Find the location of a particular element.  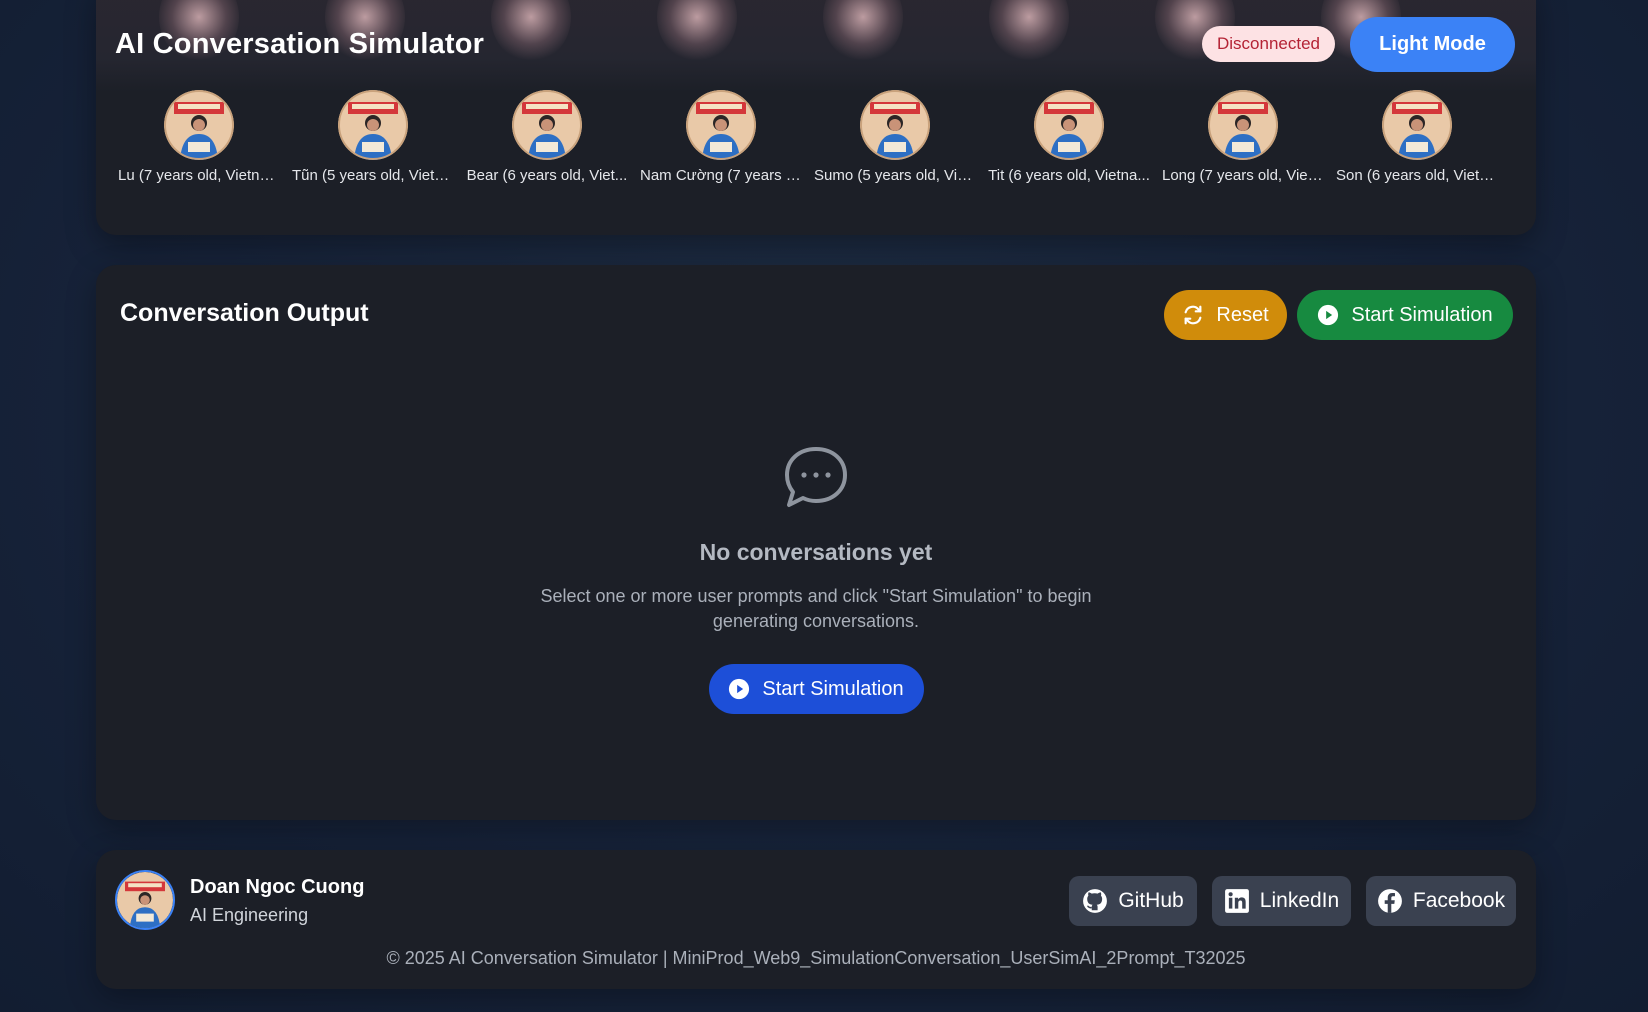

chat-bubble-icon is located at coordinates (816, 477).